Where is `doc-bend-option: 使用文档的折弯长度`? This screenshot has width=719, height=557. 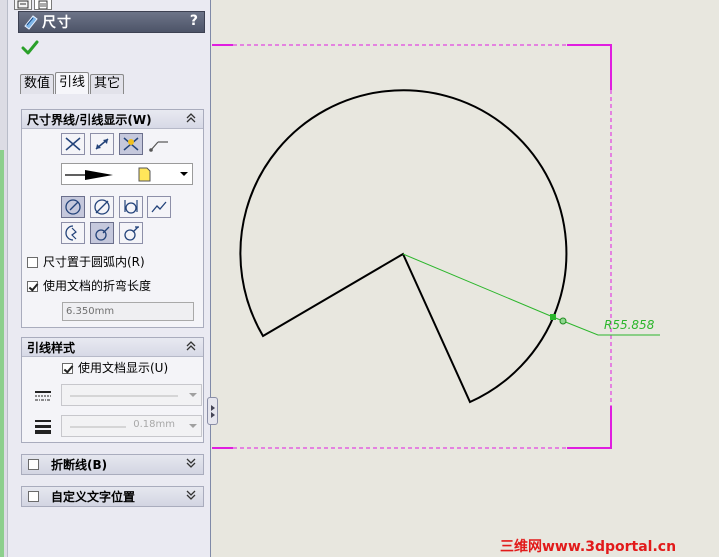 doc-bend-option: 使用文档的折弯长度 is located at coordinates (89, 286).